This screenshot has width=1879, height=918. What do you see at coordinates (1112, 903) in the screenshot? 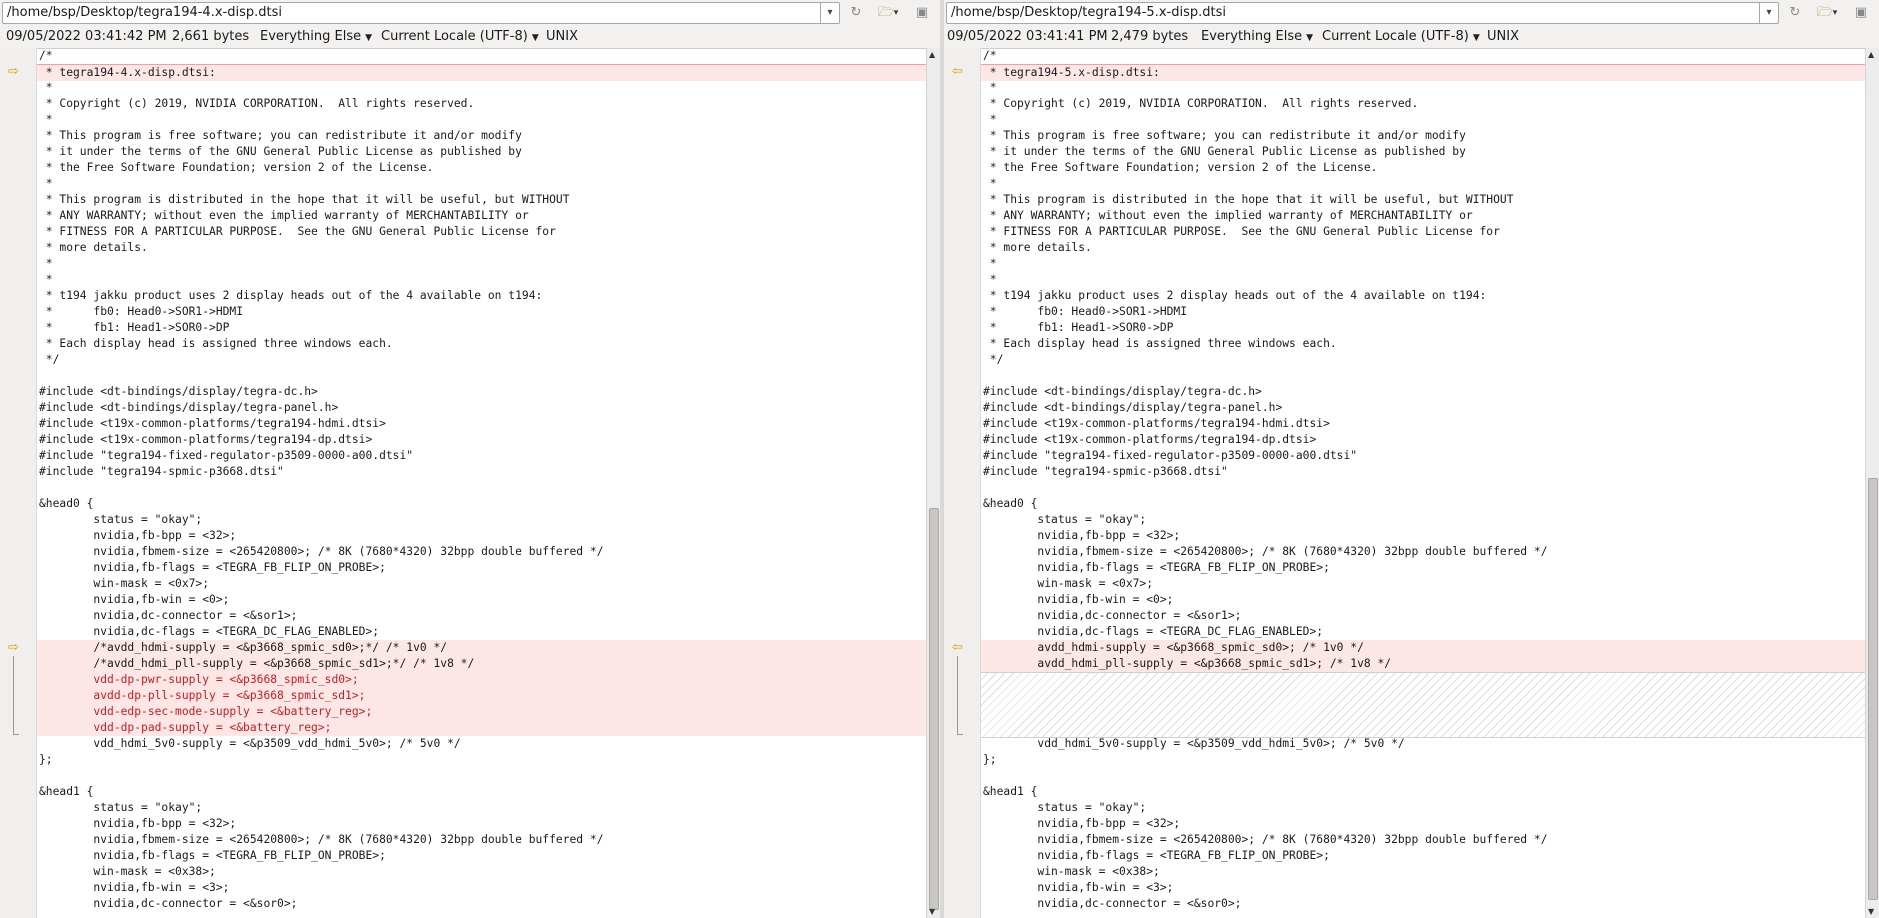
I see `code-line: nvidia,dc-connector = <&sor0>;` at bounding box center [1112, 903].